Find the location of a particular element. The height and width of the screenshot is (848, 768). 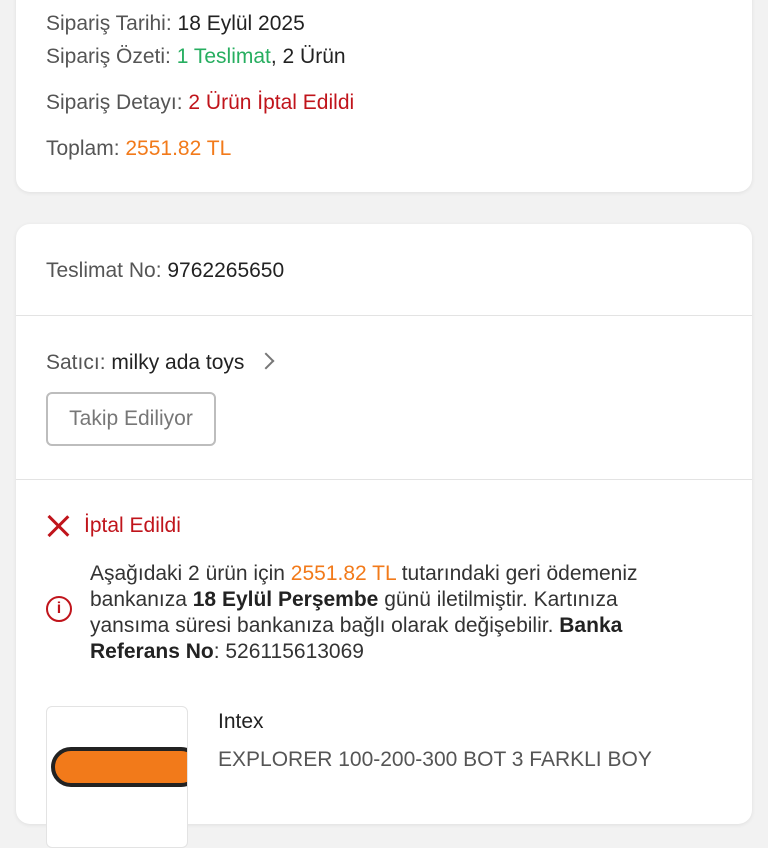

close-icon is located at coordinates (58, 526).